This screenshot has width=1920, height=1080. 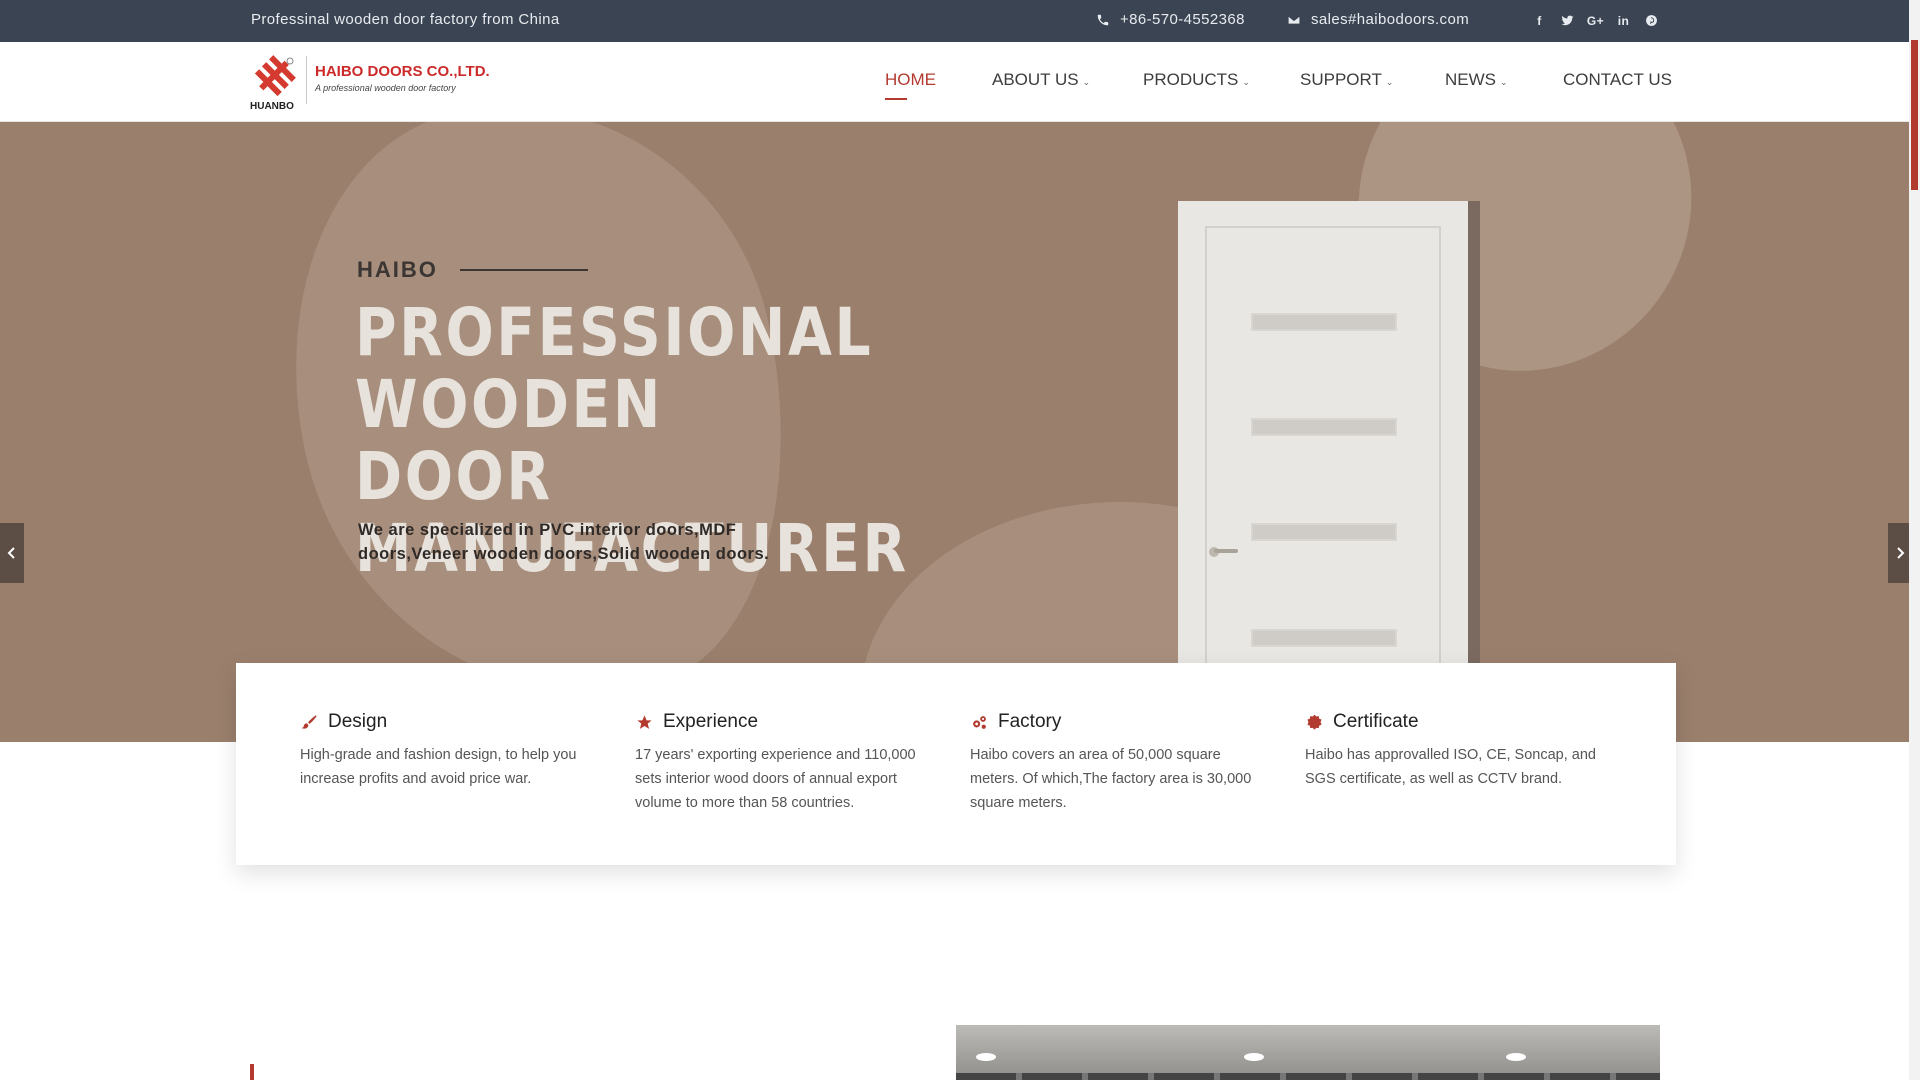 I want to click on google-plus-icon: G+, so click(x=1595, y=20).